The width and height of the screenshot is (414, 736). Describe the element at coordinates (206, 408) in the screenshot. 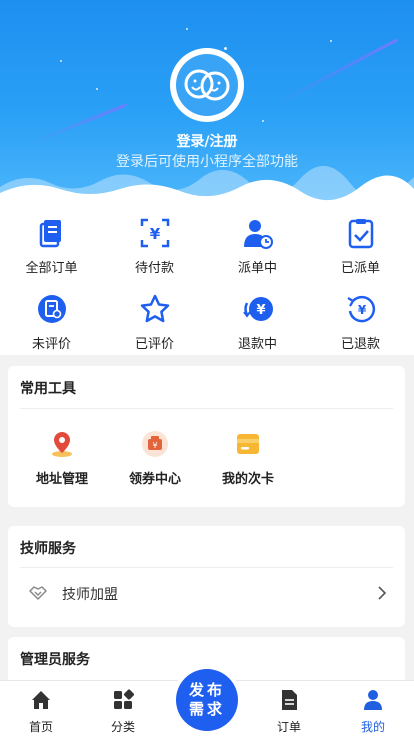

I see `divider` at that location.